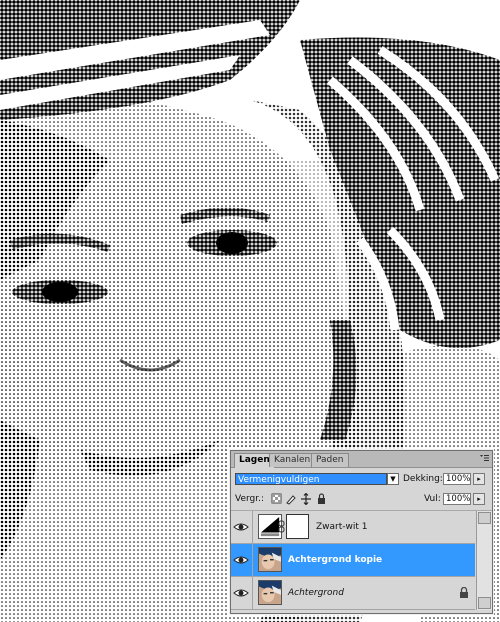 The height and width of the screenshot is (622, 500). What do you see at coordinates (316, 593) in the screenshot?
I see `layer-name: Achtergrond` at bounding box center [316, 593].